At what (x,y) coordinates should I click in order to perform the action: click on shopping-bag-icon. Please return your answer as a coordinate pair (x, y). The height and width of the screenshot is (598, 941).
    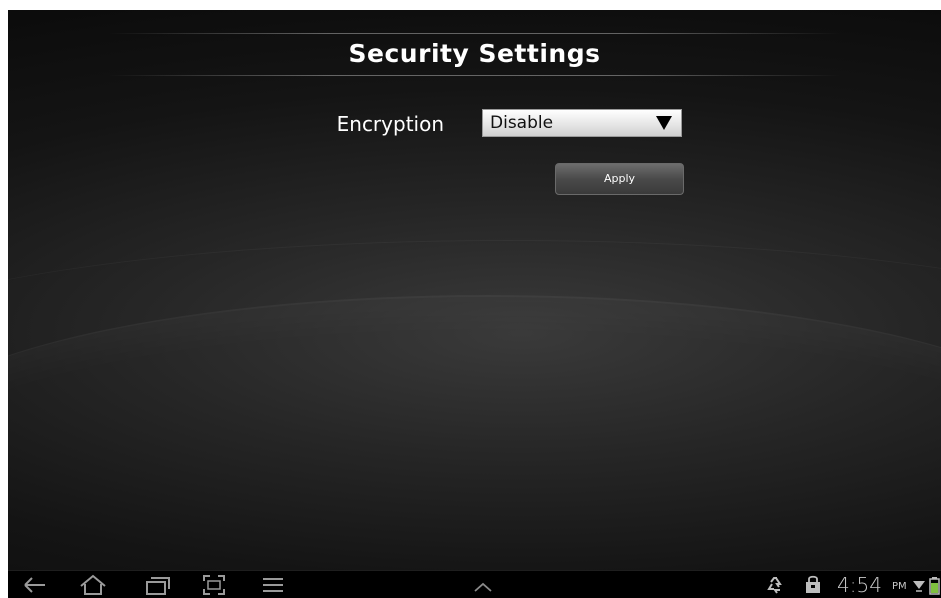
    Looking at the image, I should click on (813, 585).